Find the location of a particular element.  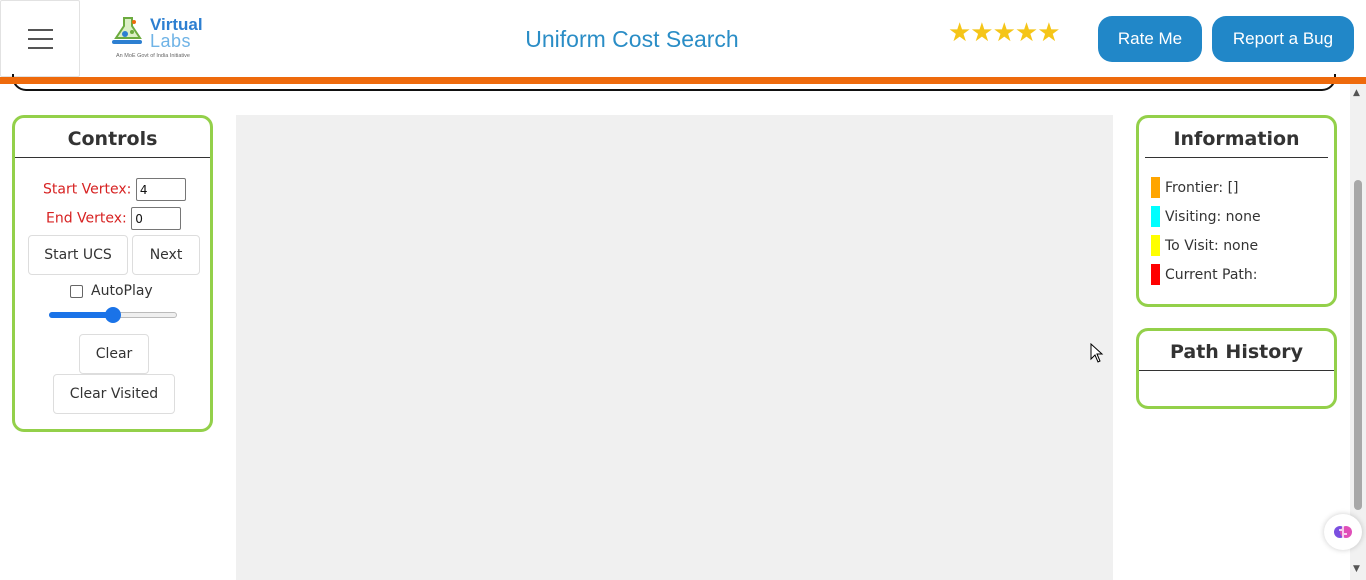

to-visit-text: To Visit: none is located at coordinates (1212, 245).